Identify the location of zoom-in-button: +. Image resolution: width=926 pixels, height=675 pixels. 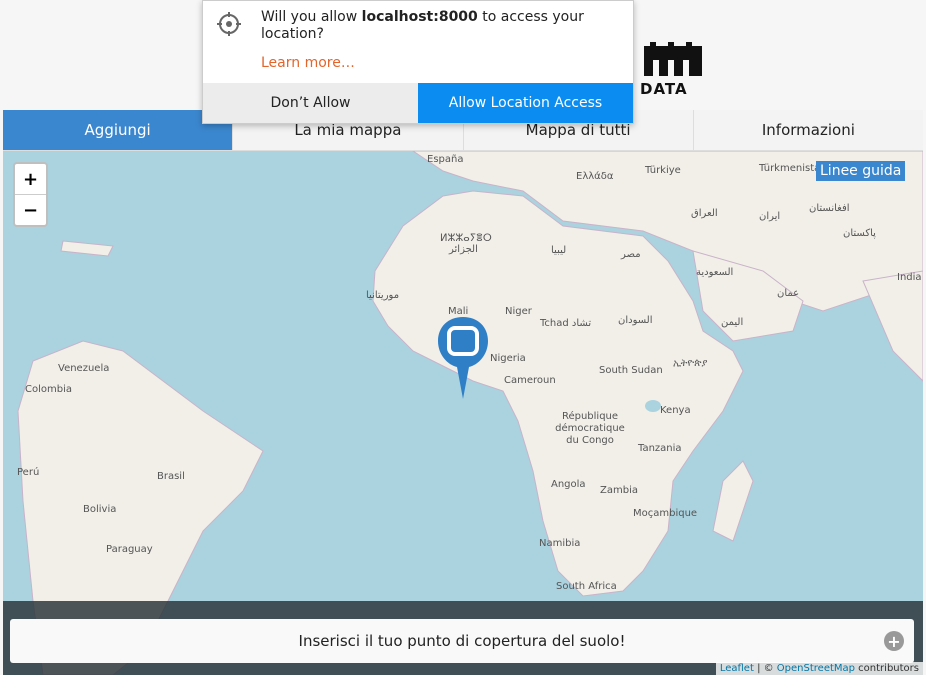
(30, 179).